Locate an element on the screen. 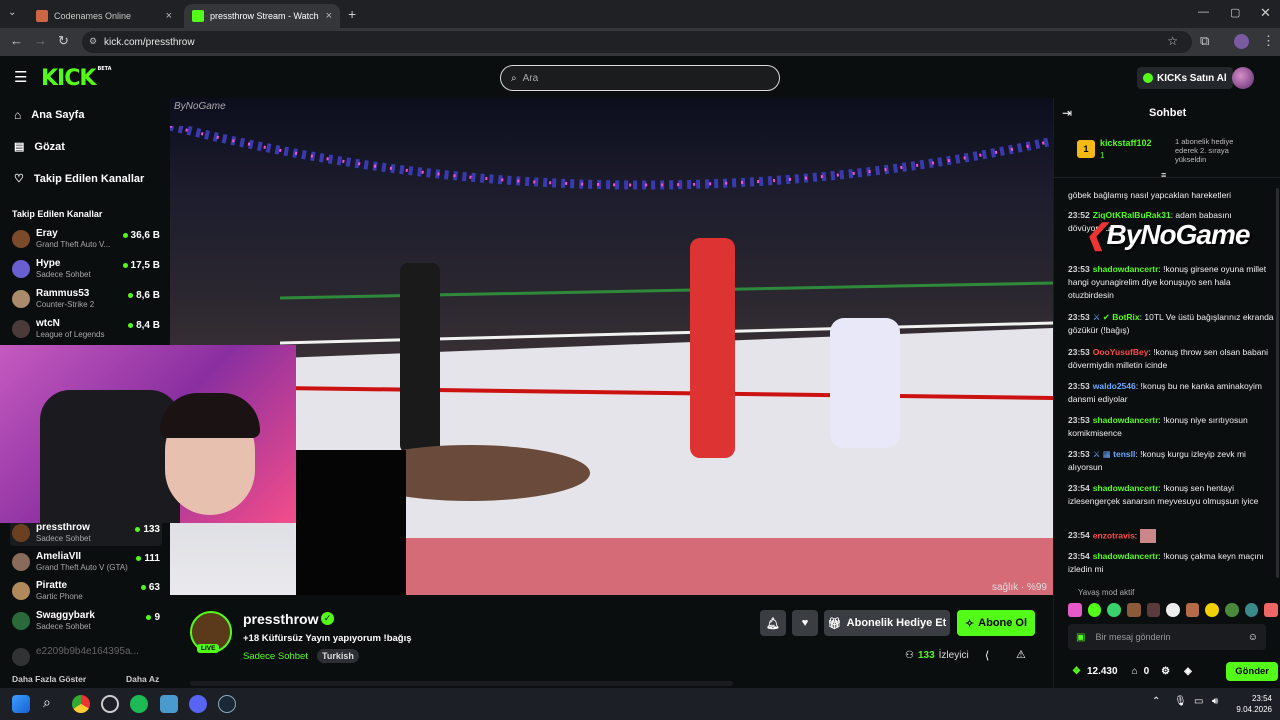  send-button: Gönder is located at coordinates (1252, 671).